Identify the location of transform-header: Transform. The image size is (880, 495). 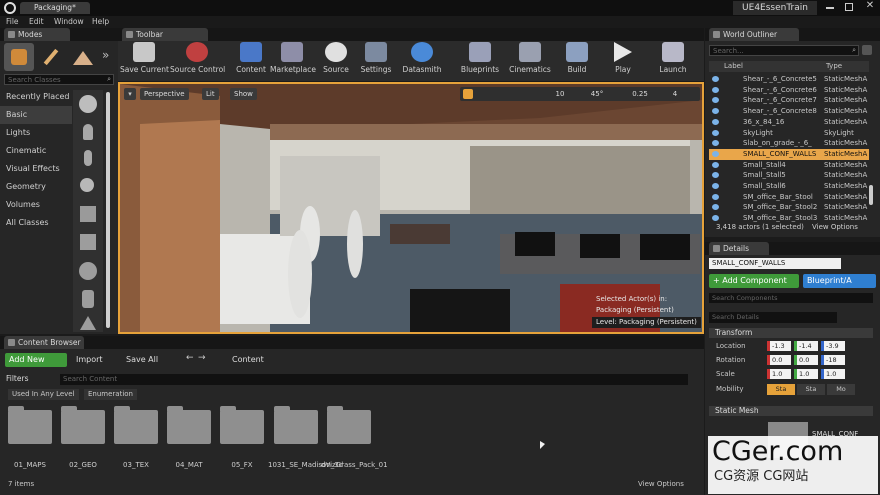
(791, 333).